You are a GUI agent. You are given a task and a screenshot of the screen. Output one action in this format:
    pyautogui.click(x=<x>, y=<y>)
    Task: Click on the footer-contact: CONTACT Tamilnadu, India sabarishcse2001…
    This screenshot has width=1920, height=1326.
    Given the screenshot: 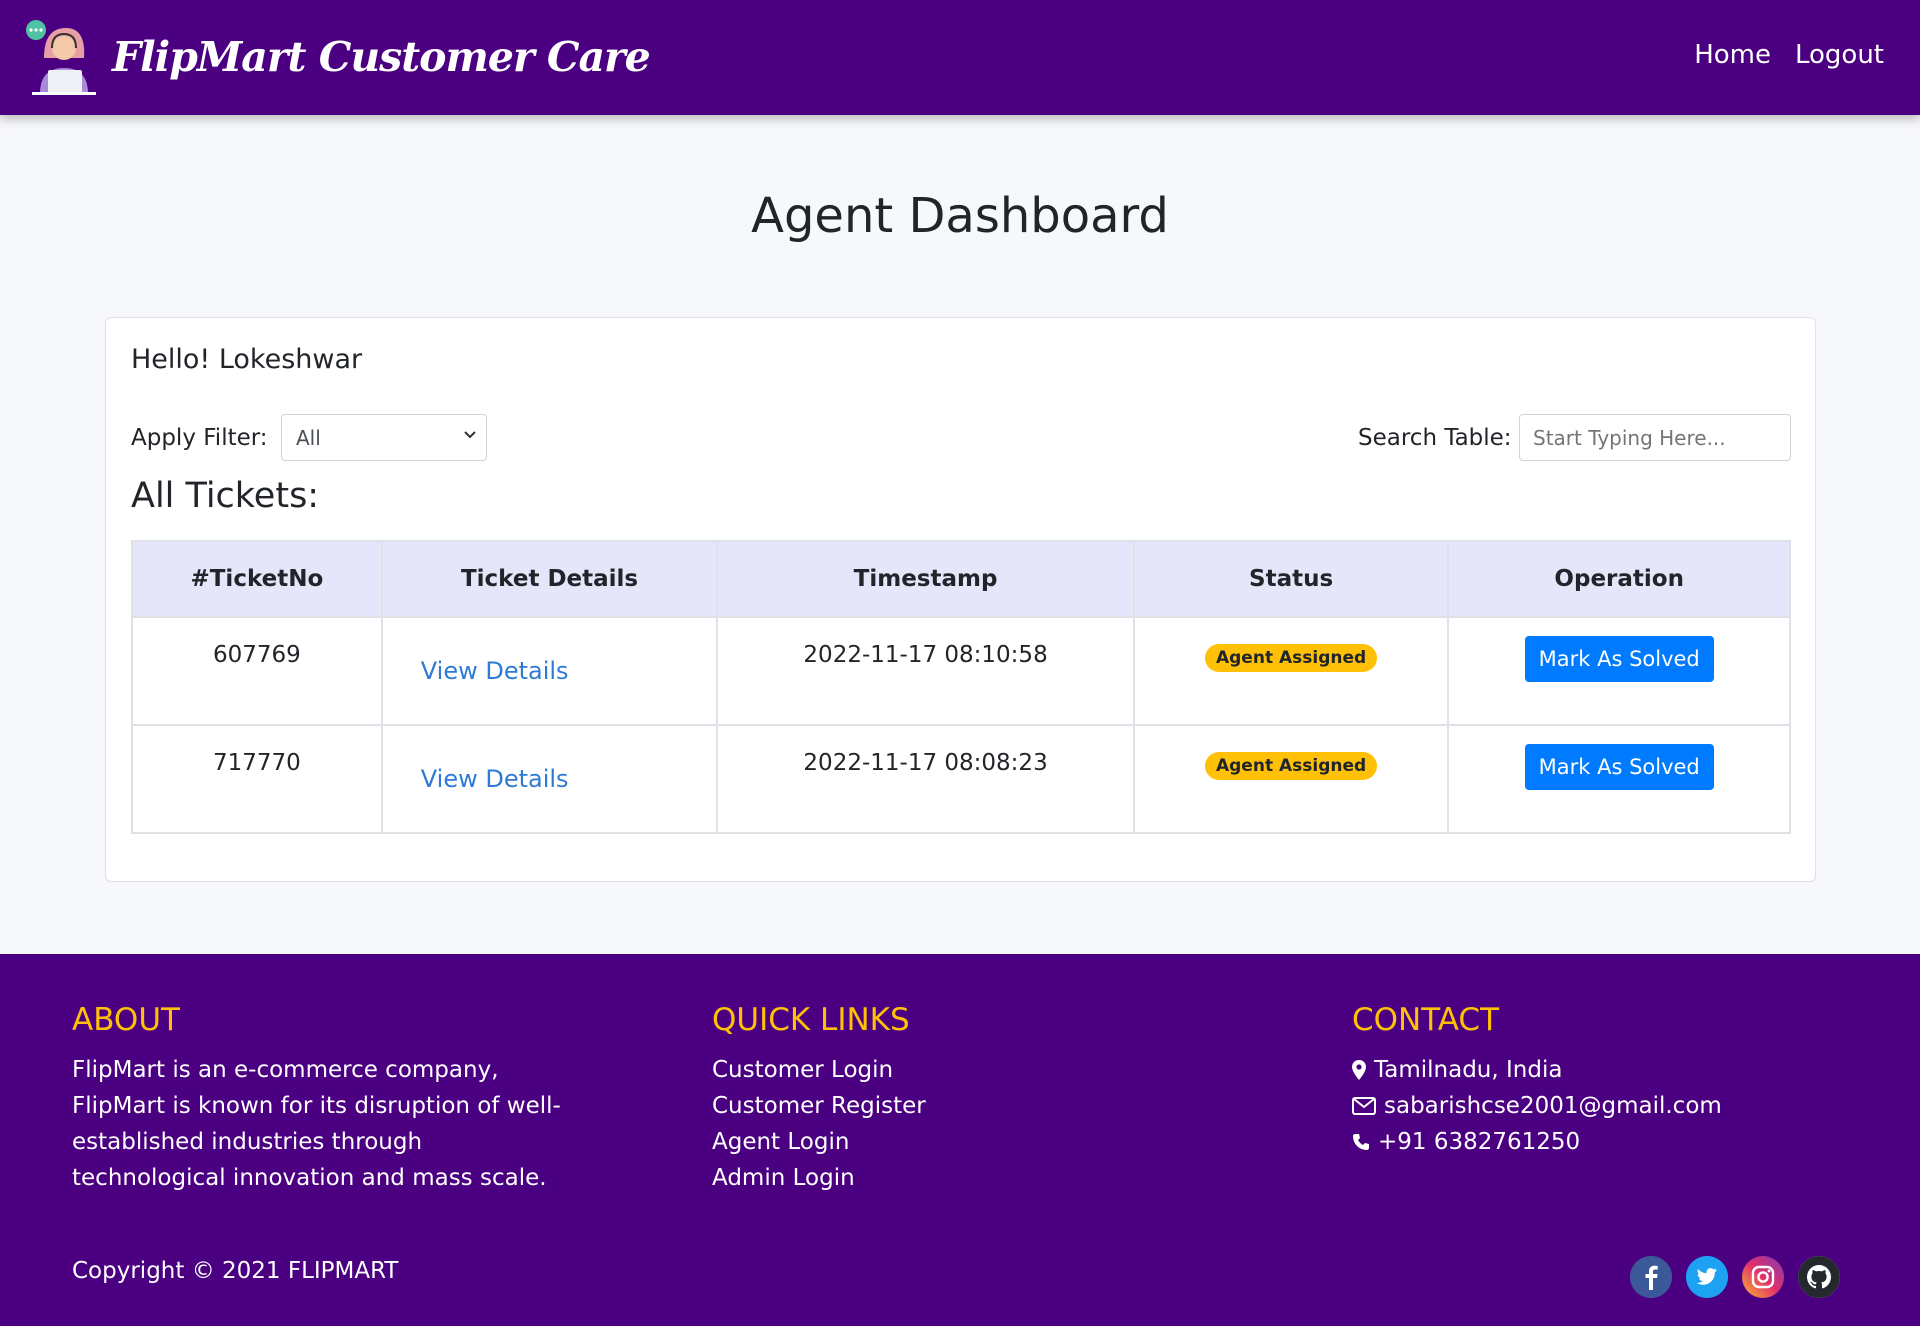 What is the action you would take?
    pyautogui.click(x=1592, y=1081)
    